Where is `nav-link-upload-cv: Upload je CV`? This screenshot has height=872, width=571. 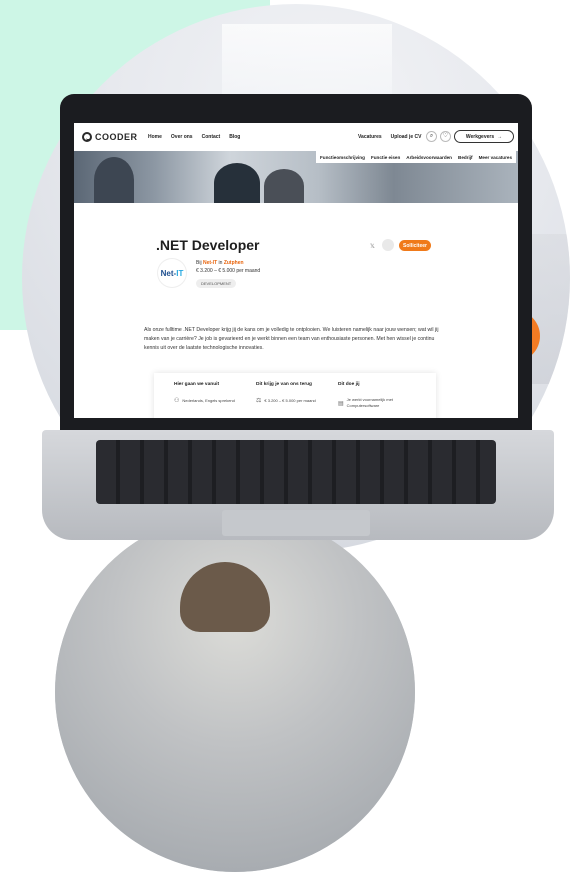
nav-link-upload-cv: Upload je CV is located at coordinates (406, 137).